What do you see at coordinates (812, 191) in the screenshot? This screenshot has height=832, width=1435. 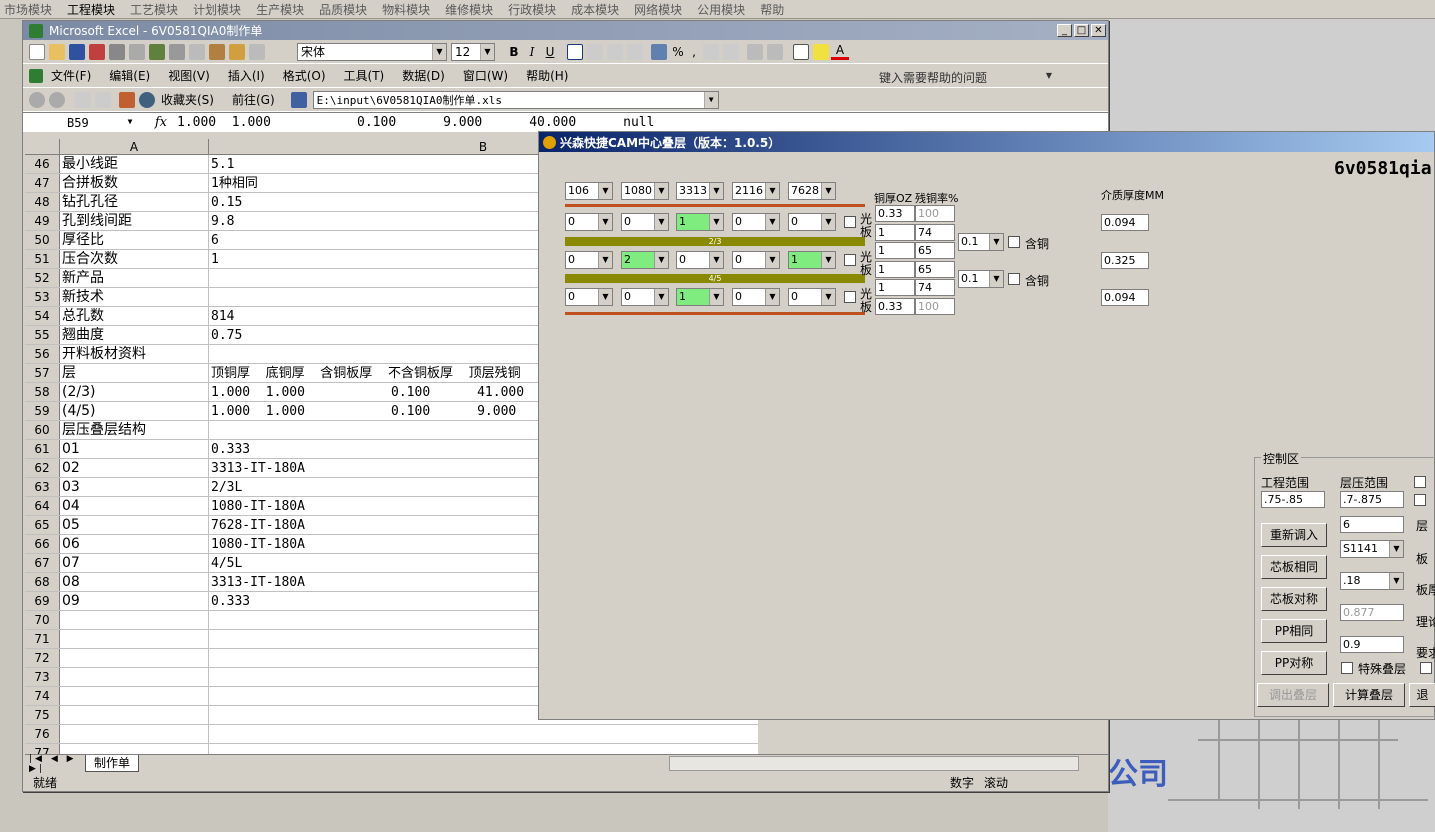 I see `pp-type-select: 7628 ▼` at bounding box center [812, 191].